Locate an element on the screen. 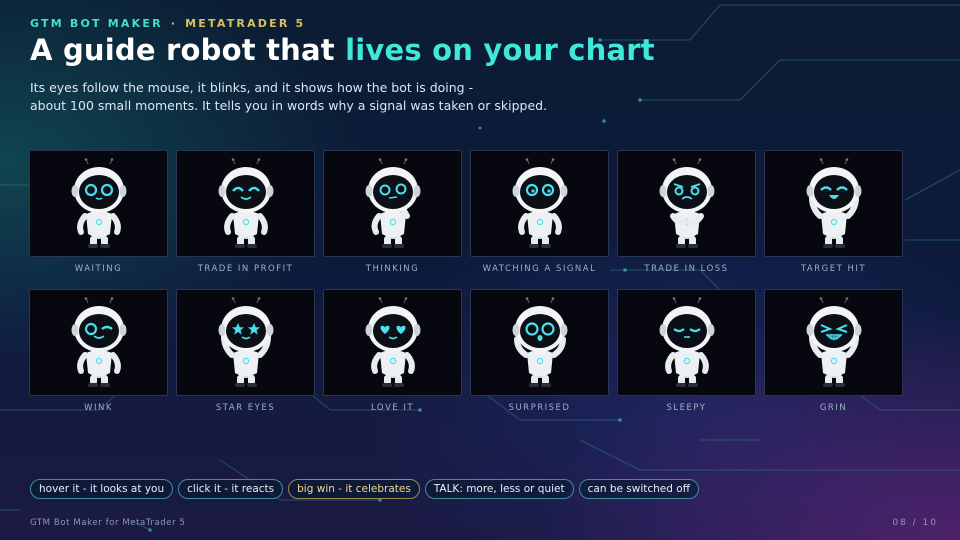 The width and height of the screenshot is (960, 540). mood-label: SLEEPY is located at coordinates (686, 408).